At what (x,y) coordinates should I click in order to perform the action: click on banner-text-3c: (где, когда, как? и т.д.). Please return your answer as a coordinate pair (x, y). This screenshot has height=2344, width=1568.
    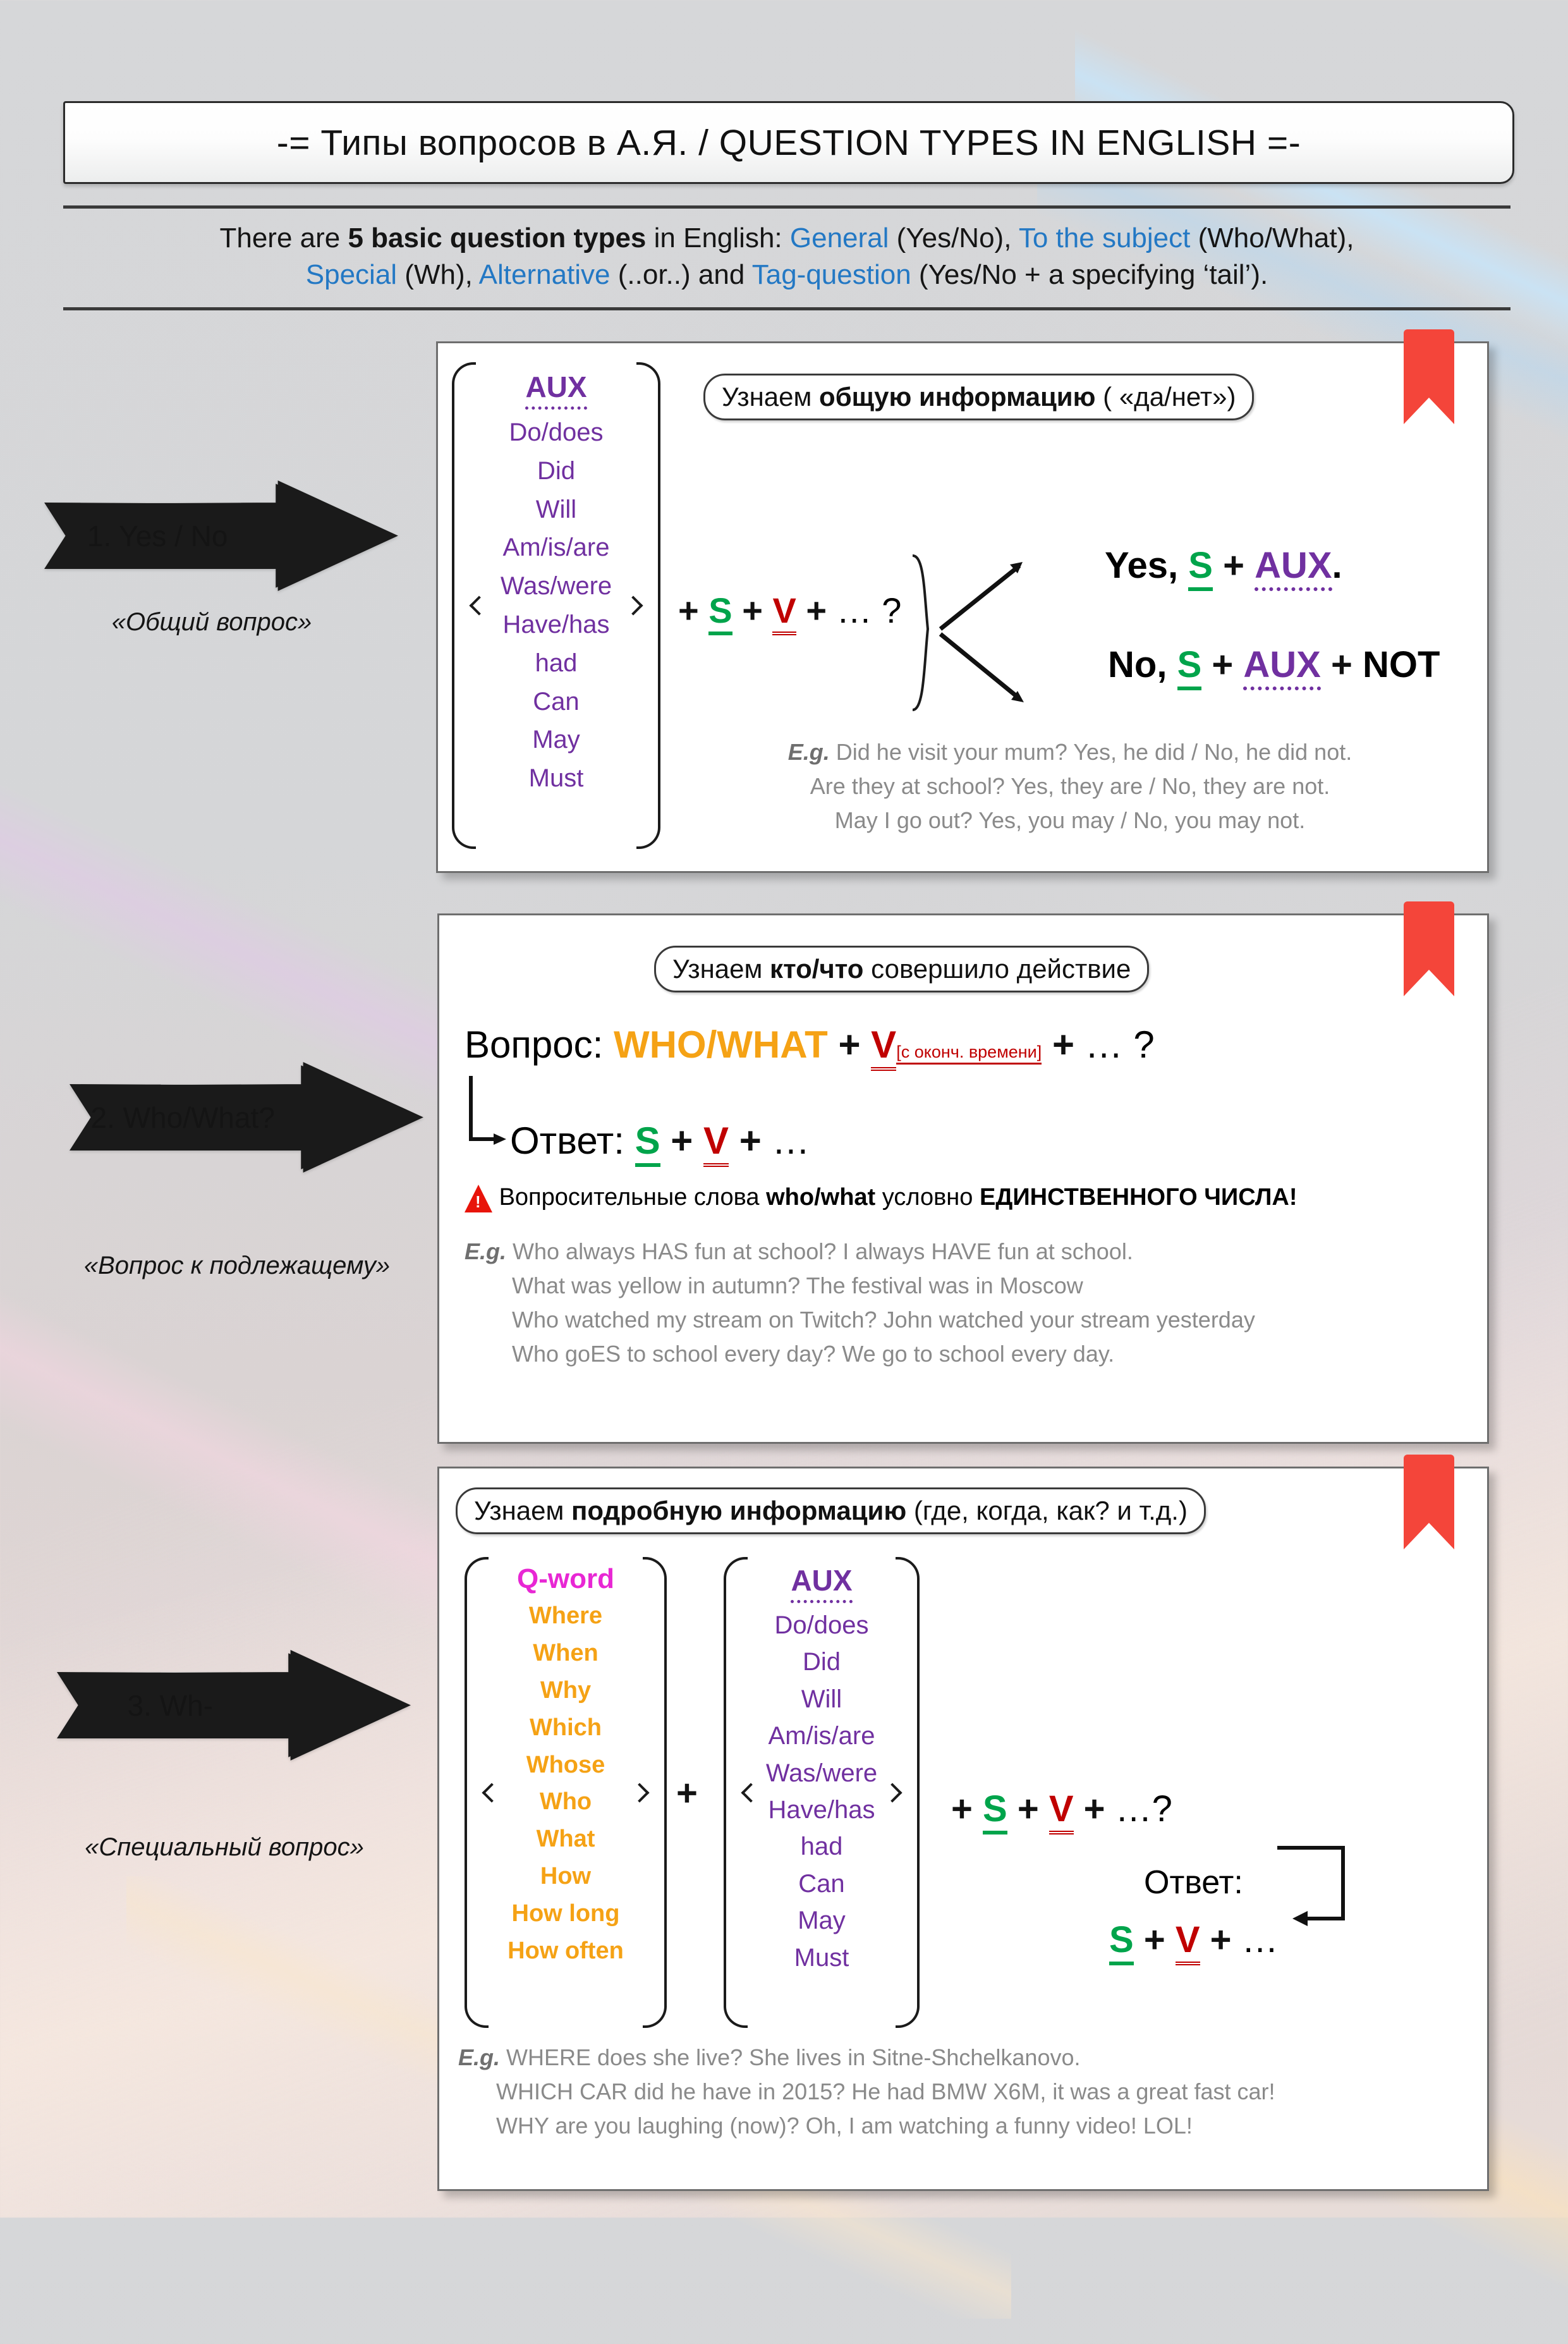
    Looking at the image, I should click on (1047, 1511).